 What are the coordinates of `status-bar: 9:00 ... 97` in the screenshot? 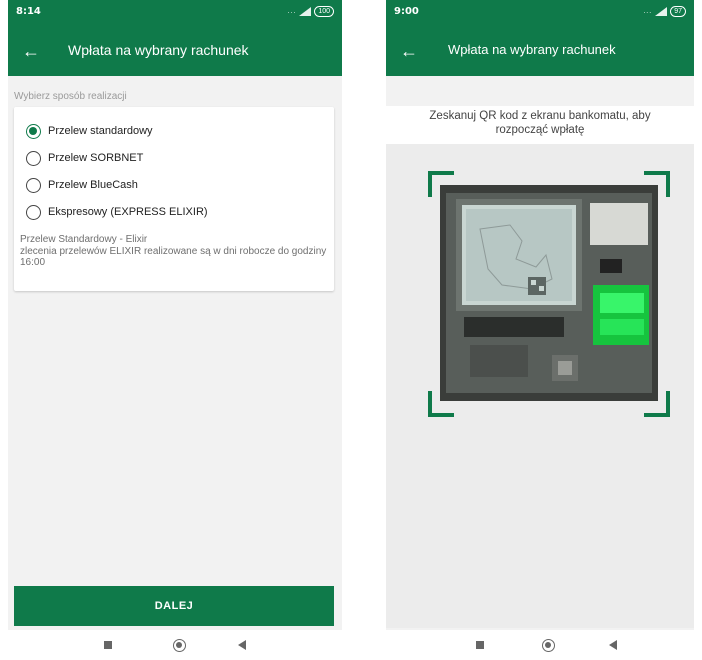 It's located at (540, 13).